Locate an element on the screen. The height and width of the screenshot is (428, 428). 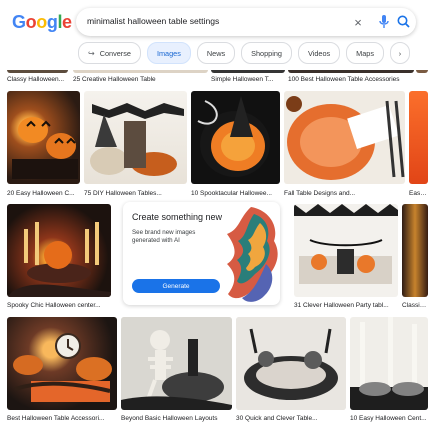
fall-table-image is located at coordinates (345, 138).